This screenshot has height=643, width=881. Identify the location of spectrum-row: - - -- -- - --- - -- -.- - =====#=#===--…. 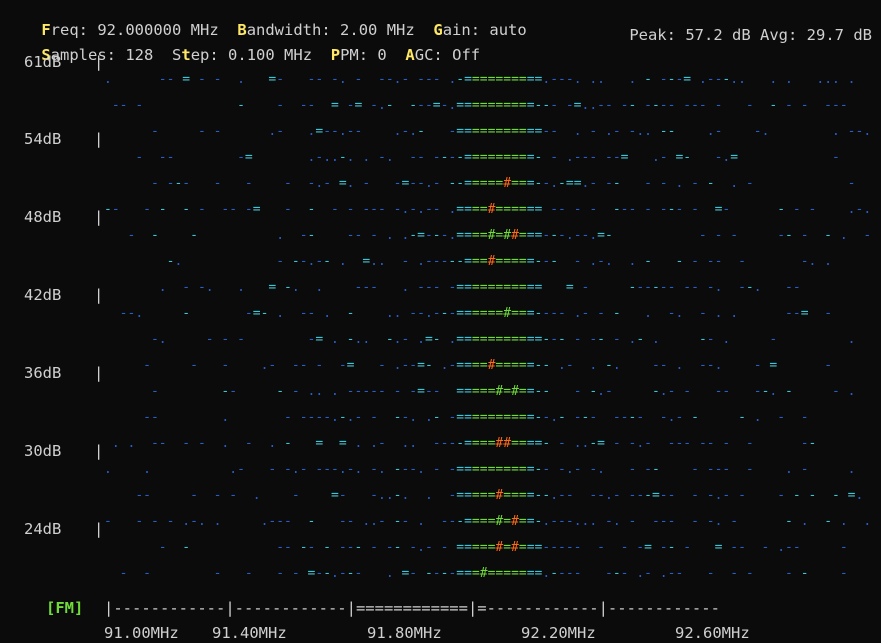
(503, 547).